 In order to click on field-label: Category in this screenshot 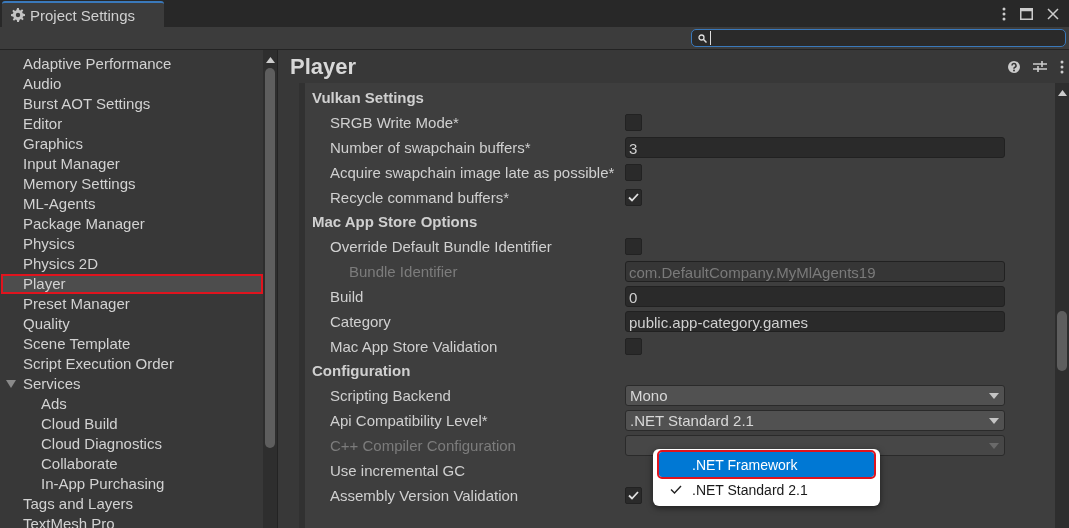, I will do `click(360, 321)`.